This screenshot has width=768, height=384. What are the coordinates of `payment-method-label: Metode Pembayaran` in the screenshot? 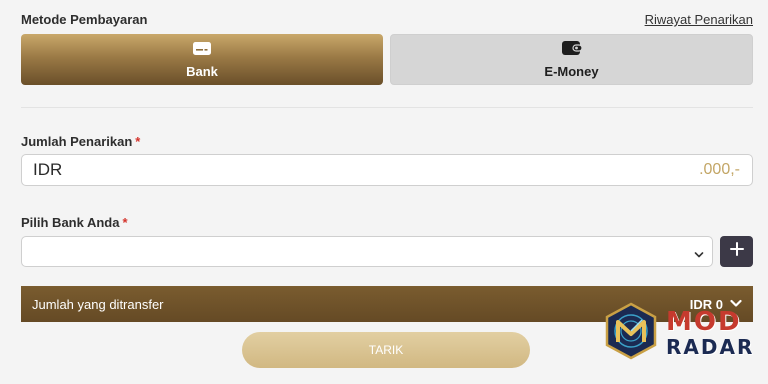 It's located at (84, 19).